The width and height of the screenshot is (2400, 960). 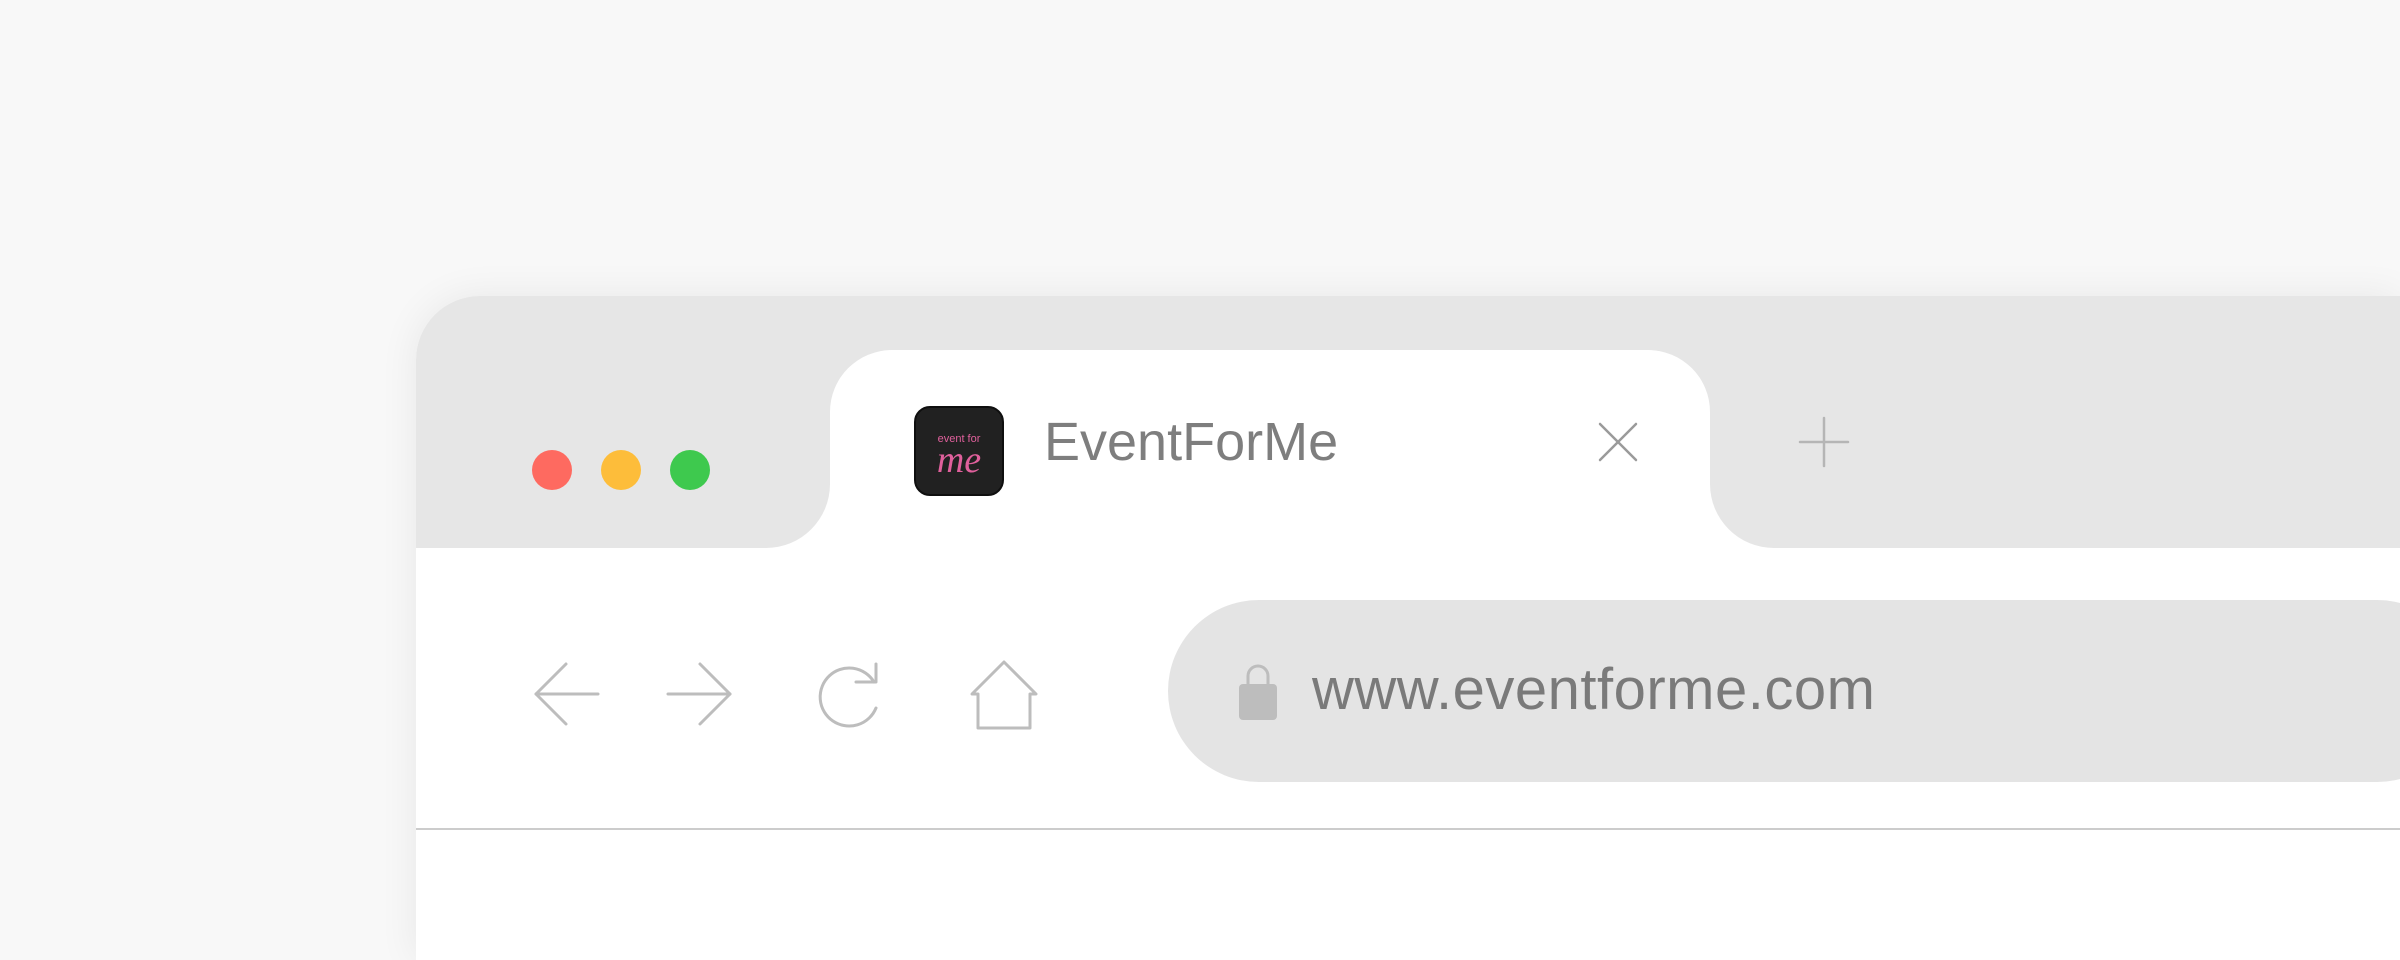 I want to click on address-url: www.eventforme.com, so click(x=1593, y=690).